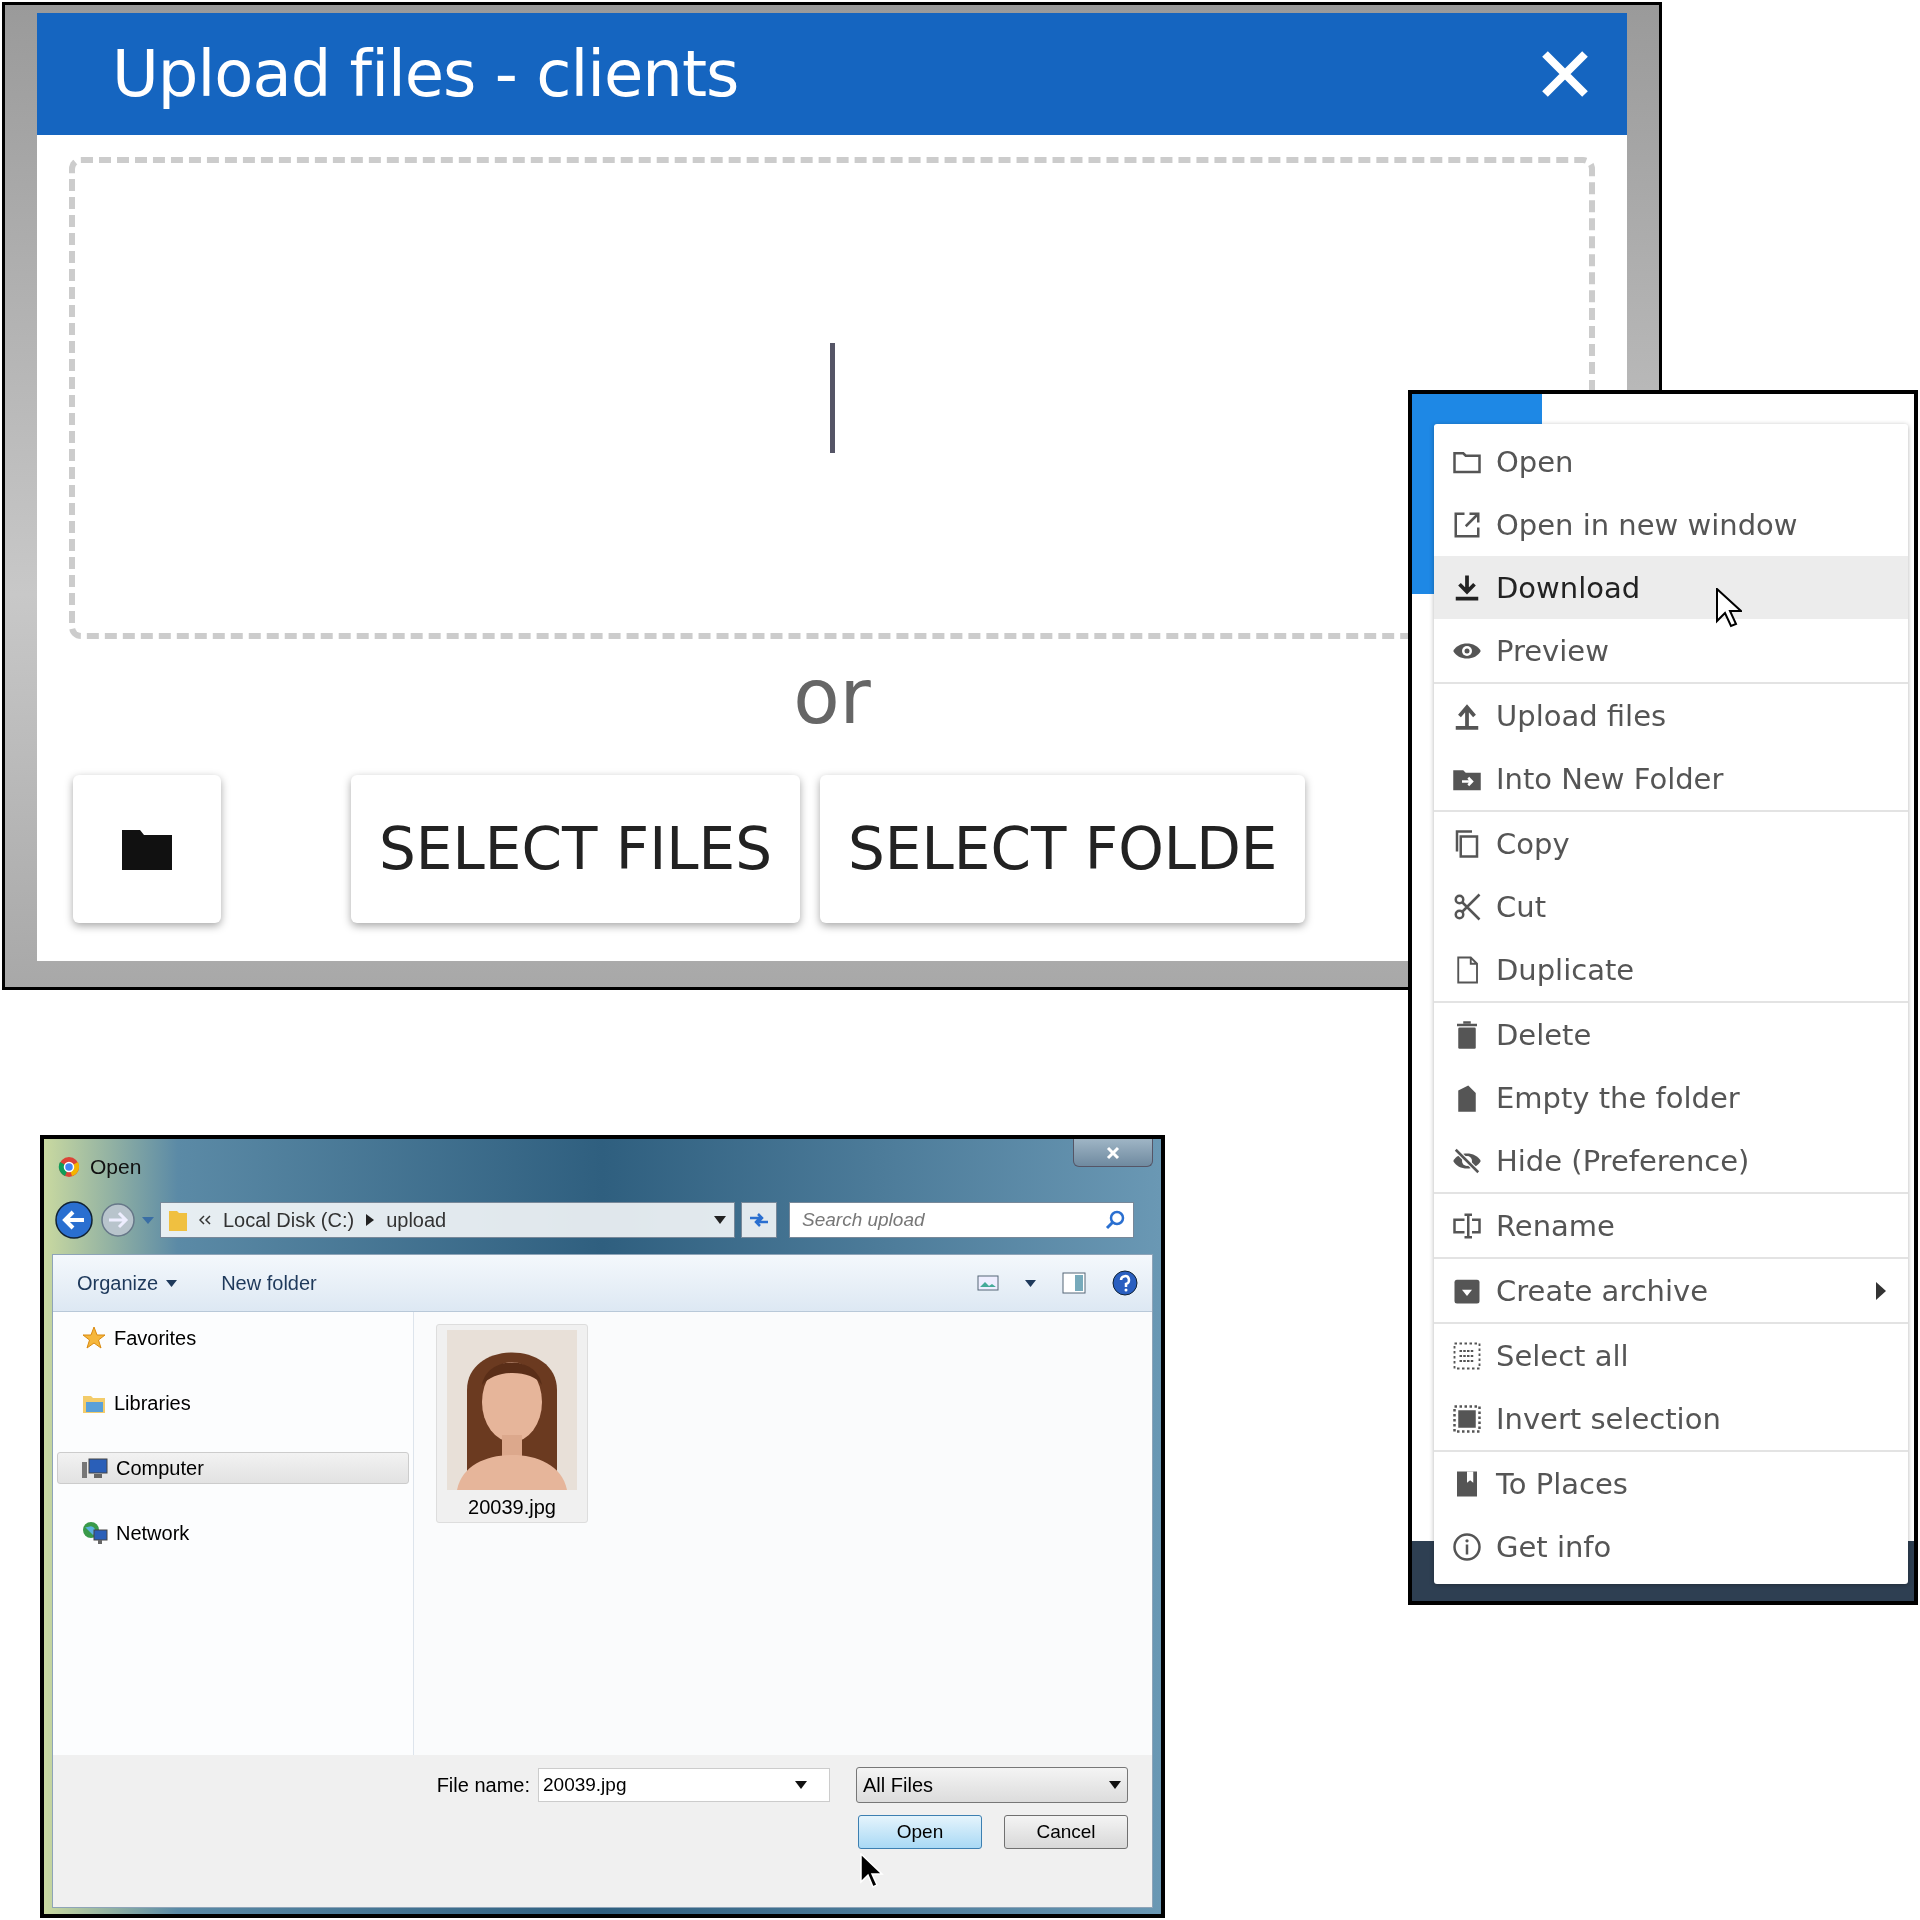 The image size is (1920, 1920). I want to click on path-segment: upload, so click(416, 1220).